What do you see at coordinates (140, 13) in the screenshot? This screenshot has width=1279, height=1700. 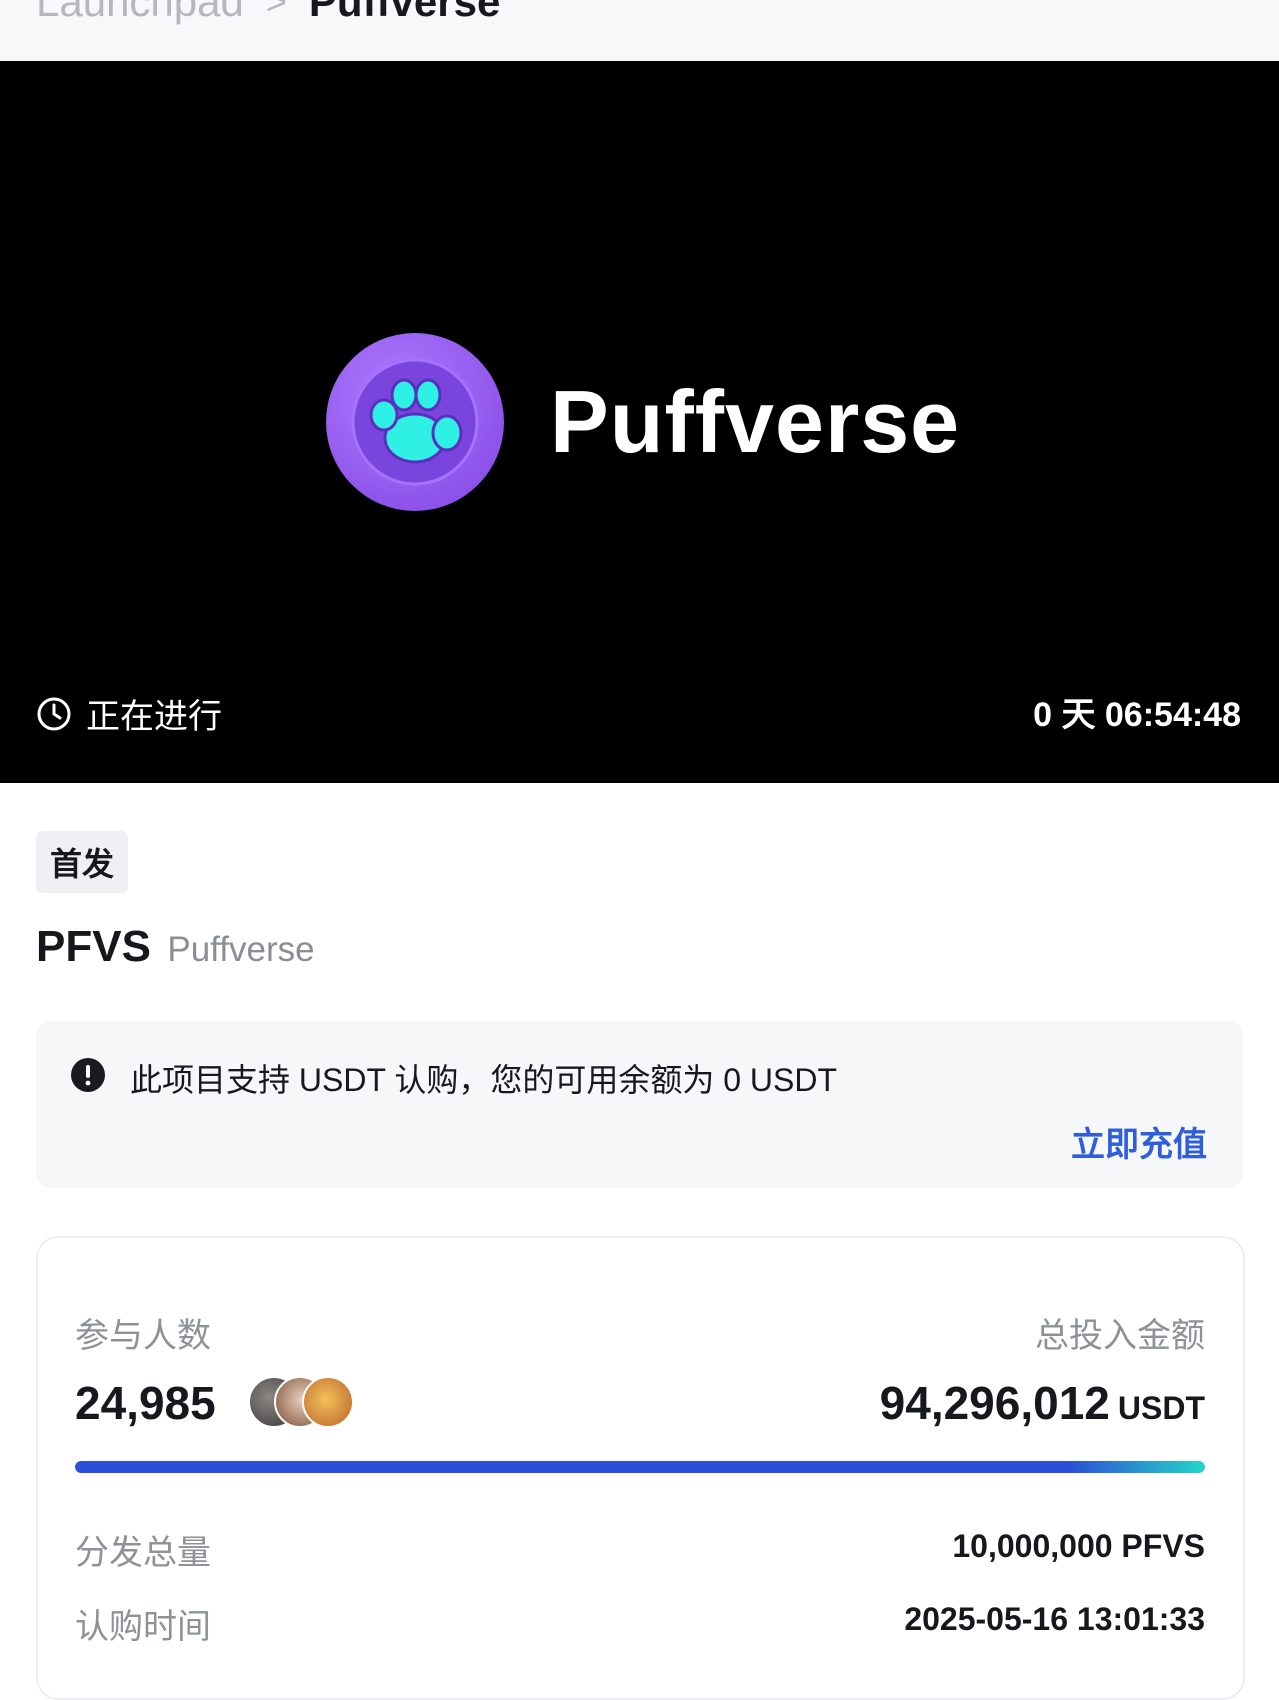 I see `breadcrumb-launchpad-link: Launchpad` at bounding box center [140, 13].